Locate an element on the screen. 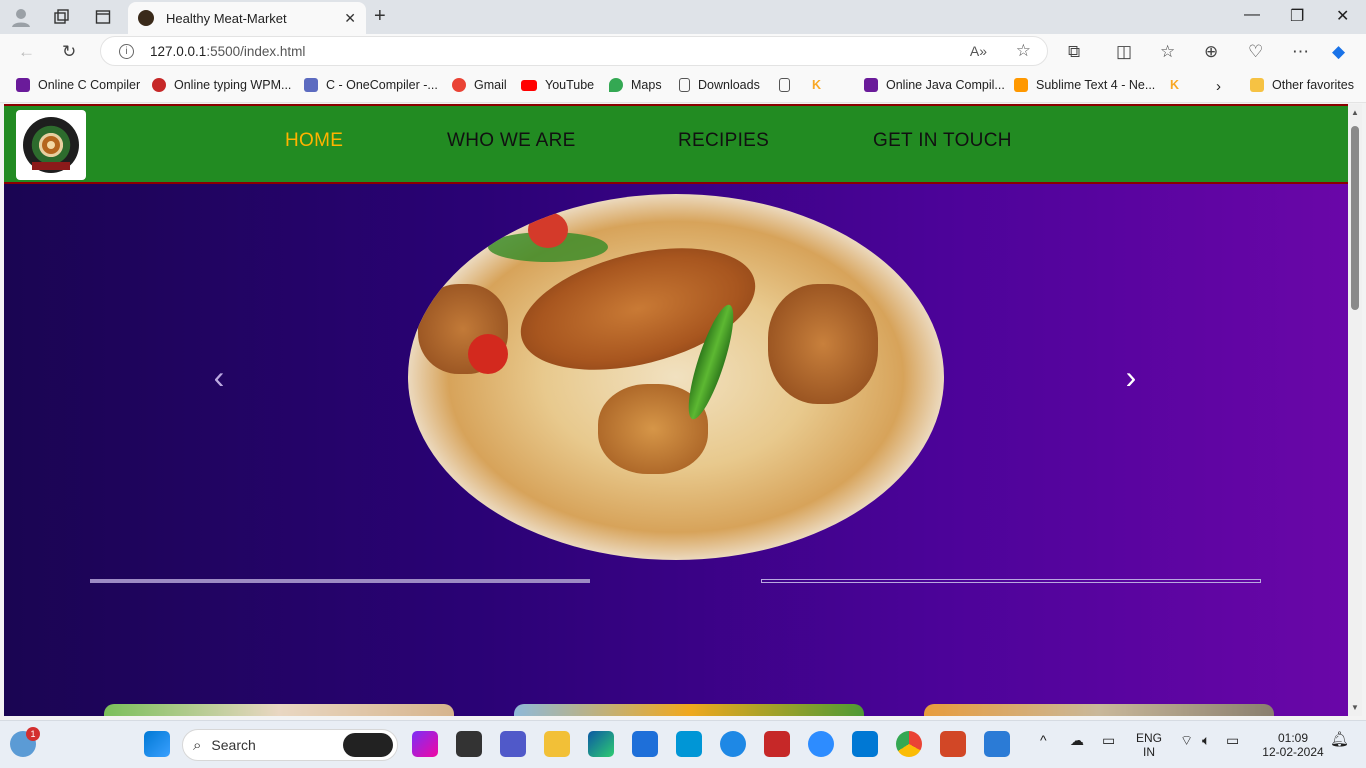  more-bookmarks-chevron-icon: › is located at coordinates (1218, 86).